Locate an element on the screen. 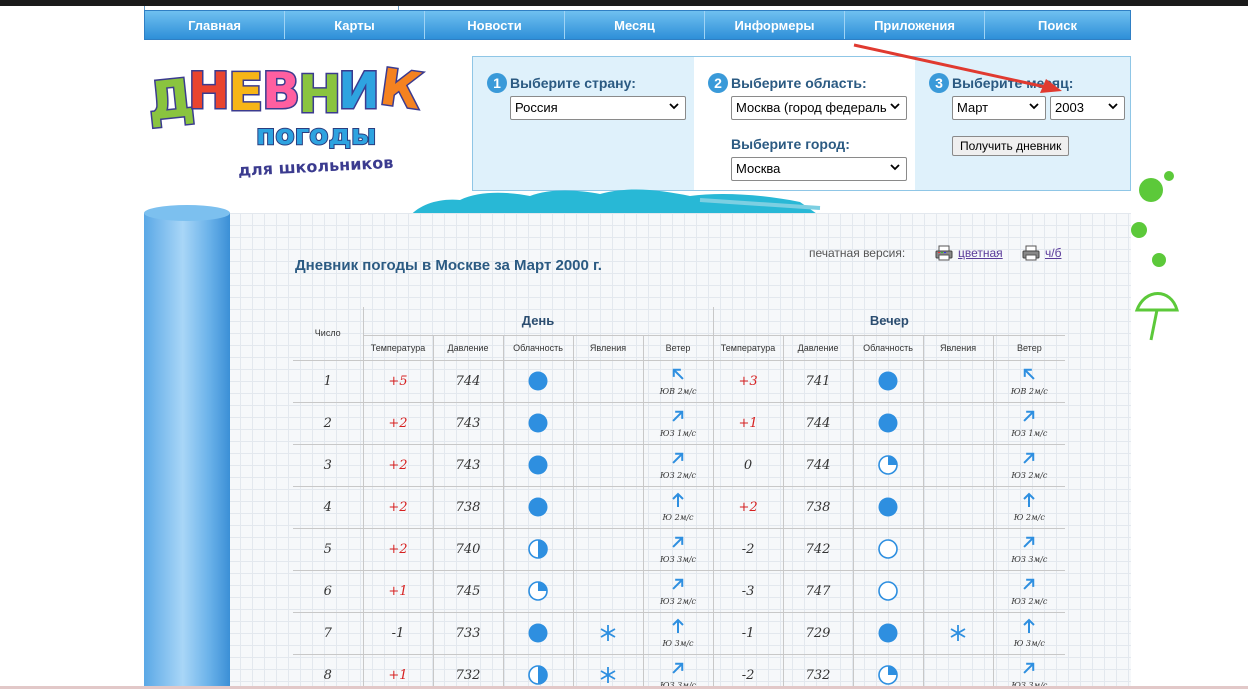 Image resolution: width=1248 pixels, height=689 pixels. temperature-value: +5 is located at coordinates (398, 381).